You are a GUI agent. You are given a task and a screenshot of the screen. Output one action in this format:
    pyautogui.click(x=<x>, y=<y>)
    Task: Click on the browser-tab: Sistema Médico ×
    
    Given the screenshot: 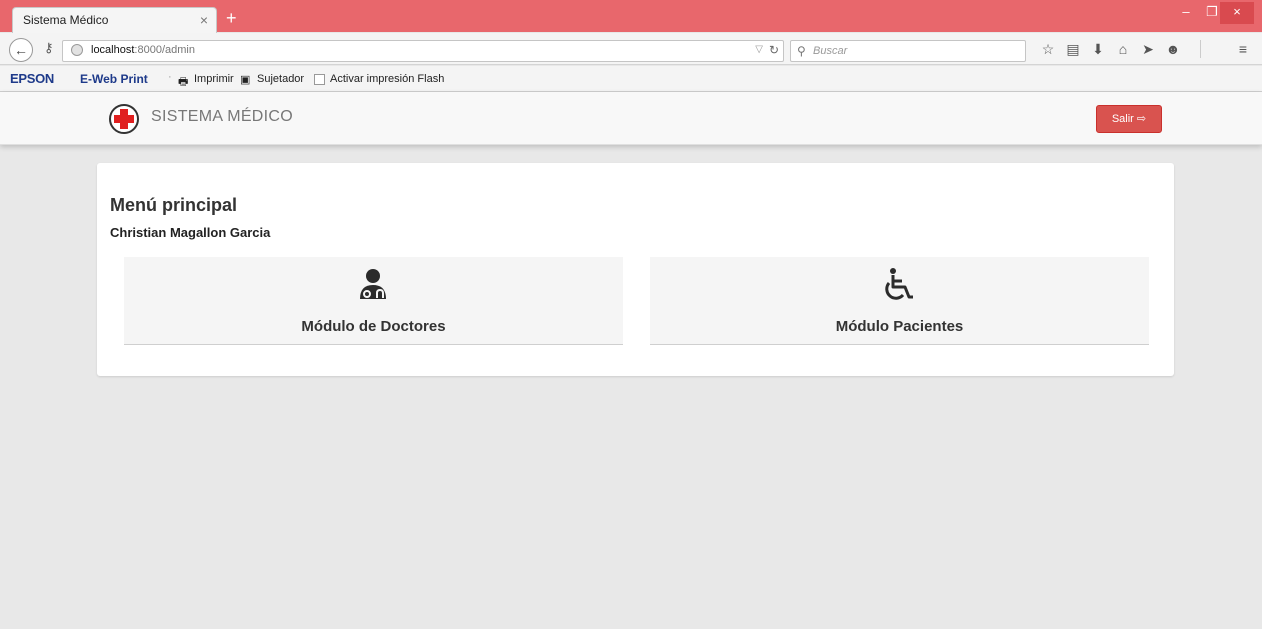 What is the action you would take?
    pyautogui.click(x=114, y=20)
    